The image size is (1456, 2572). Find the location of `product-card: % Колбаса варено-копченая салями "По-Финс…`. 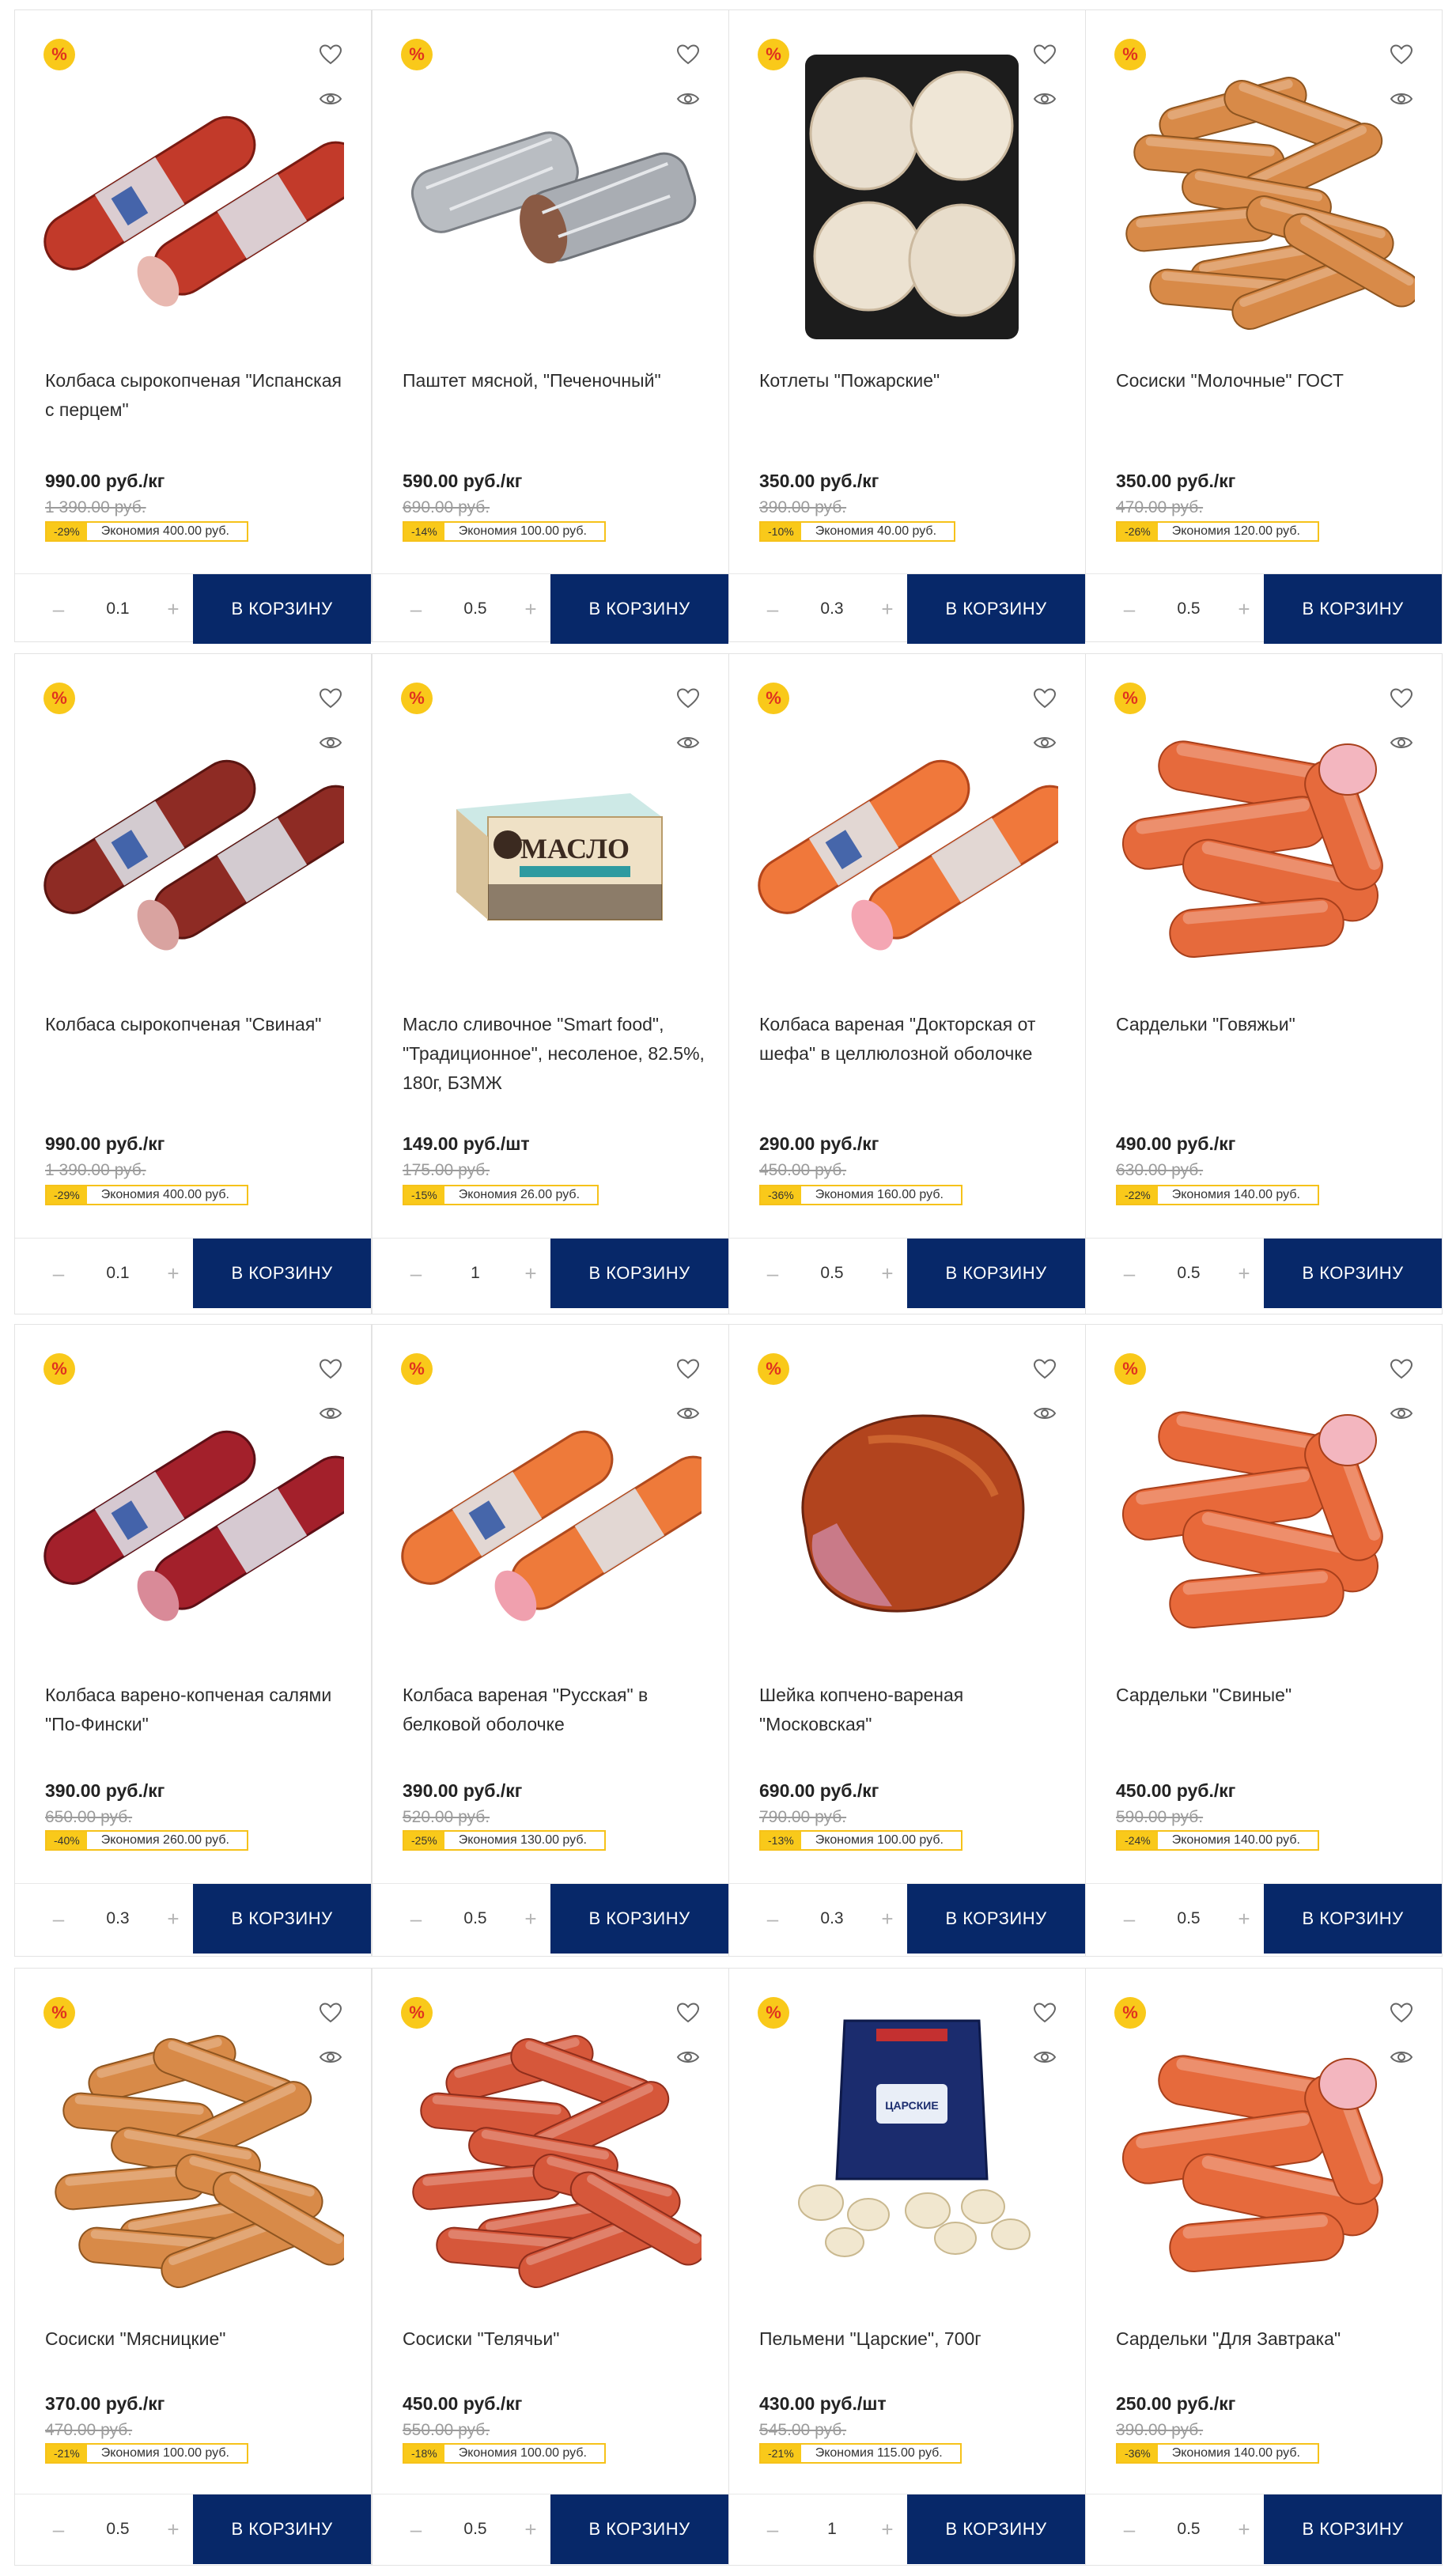

product-card: % Колбаса варено-копченая салями "По-Финс… is located at coordinates (193, 1640).